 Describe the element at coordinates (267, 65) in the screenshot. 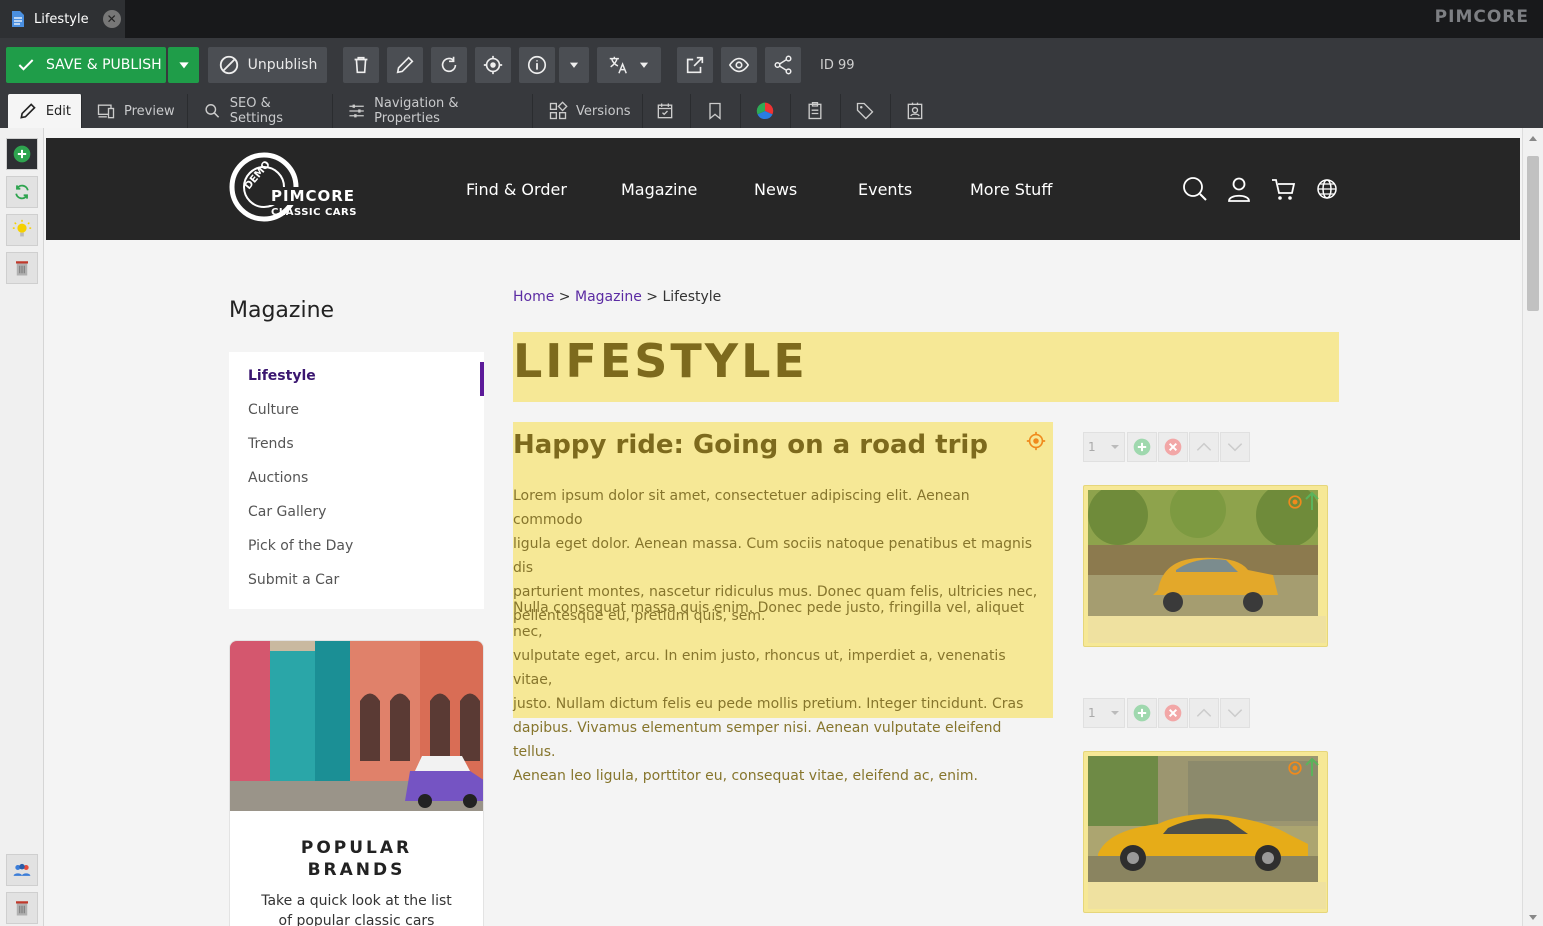

I see `unpublish-button: Unpublish` at that location.